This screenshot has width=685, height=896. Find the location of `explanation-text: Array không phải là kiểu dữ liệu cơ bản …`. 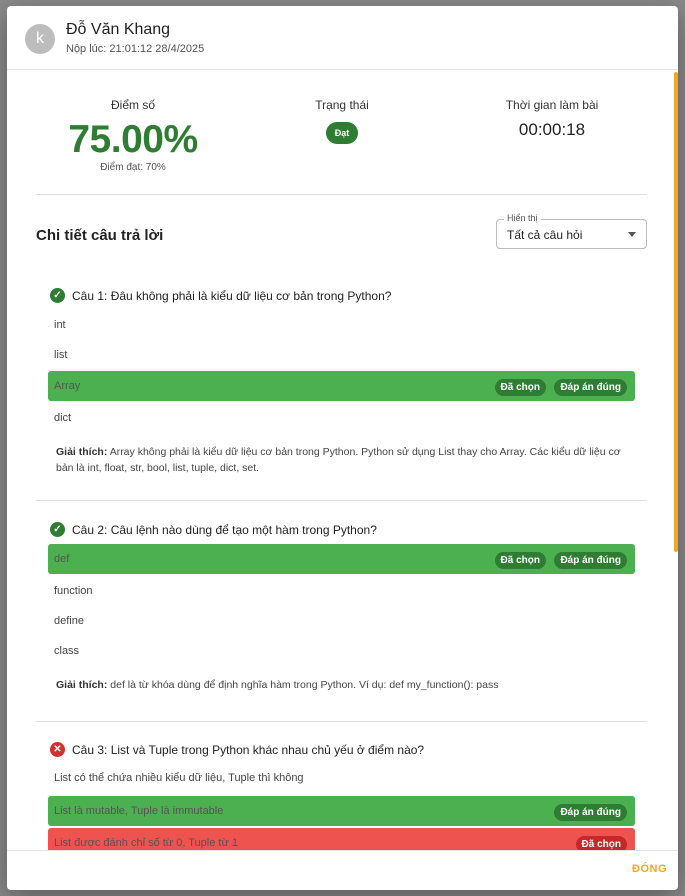

explanation-text: Array không phải là kiểu dữ liệu cơ bản … is located at coordinates (338, 460).